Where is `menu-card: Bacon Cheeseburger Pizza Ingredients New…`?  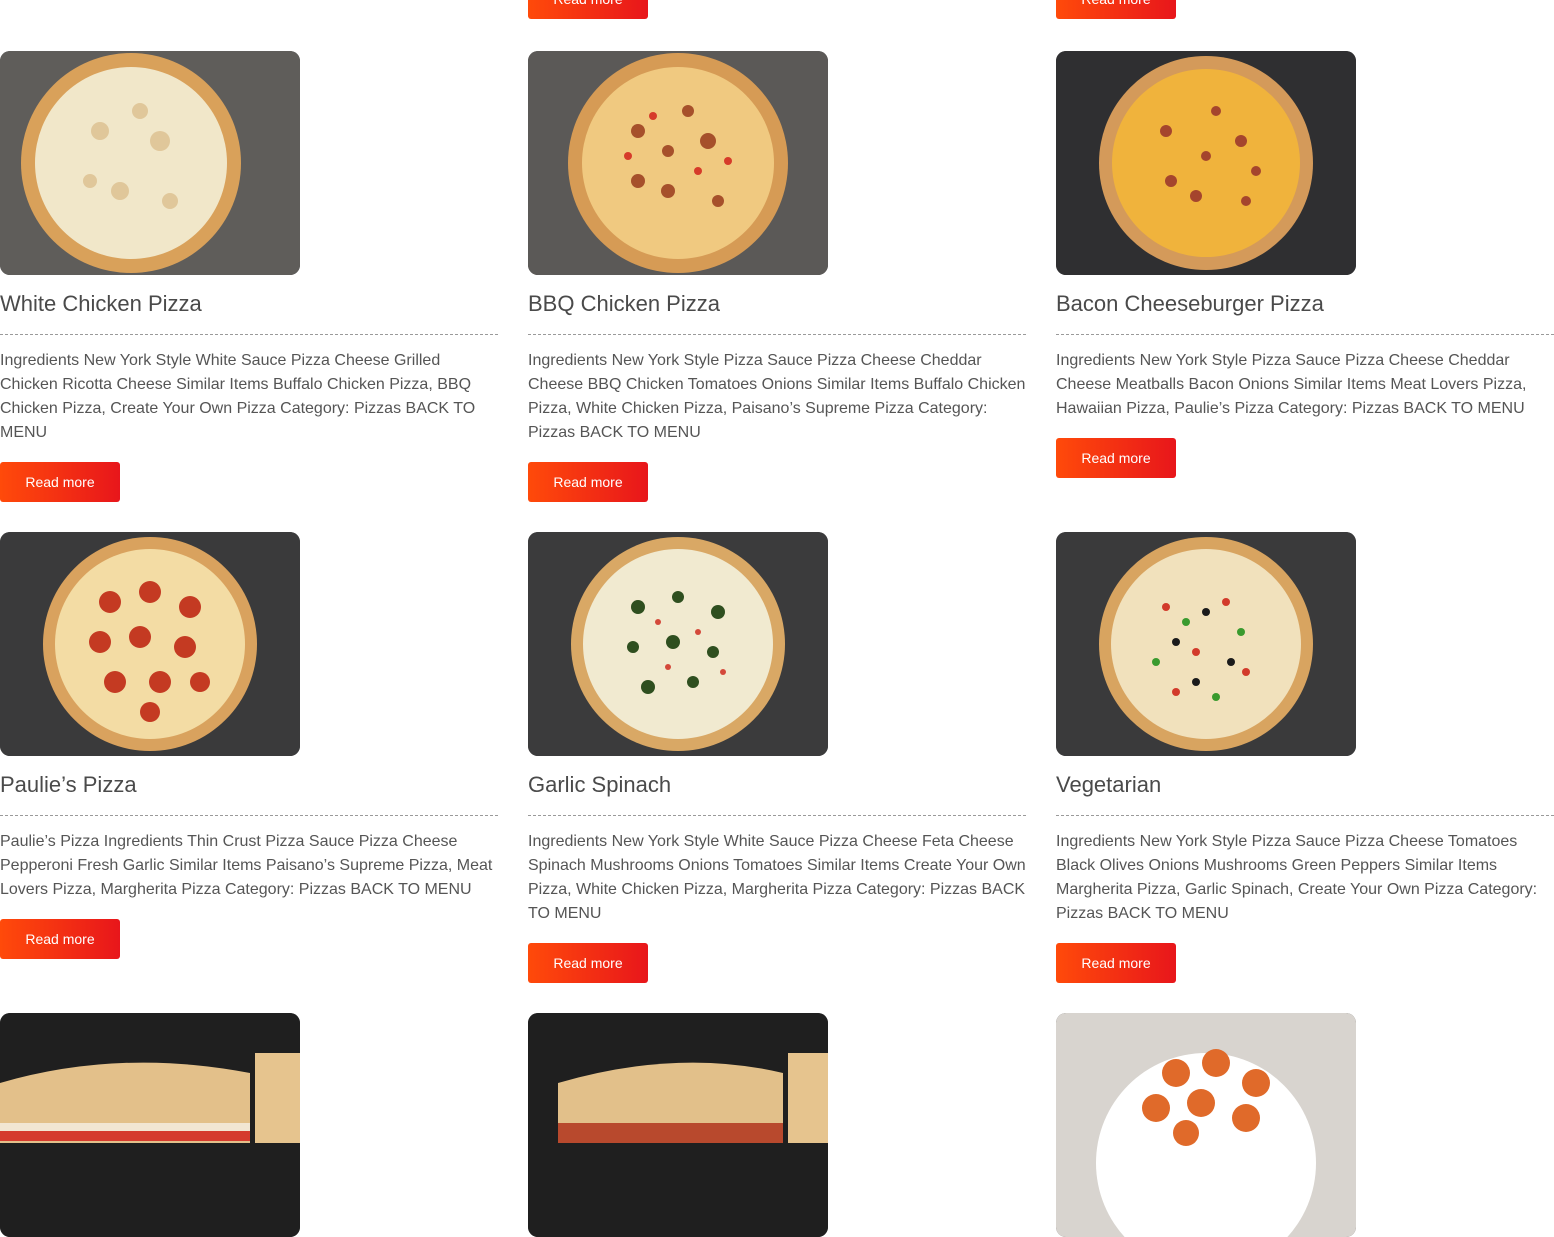
menu-card: Bacon Cheeseburger Pizza Ingredients New… is located at coordinates (1305, 264).